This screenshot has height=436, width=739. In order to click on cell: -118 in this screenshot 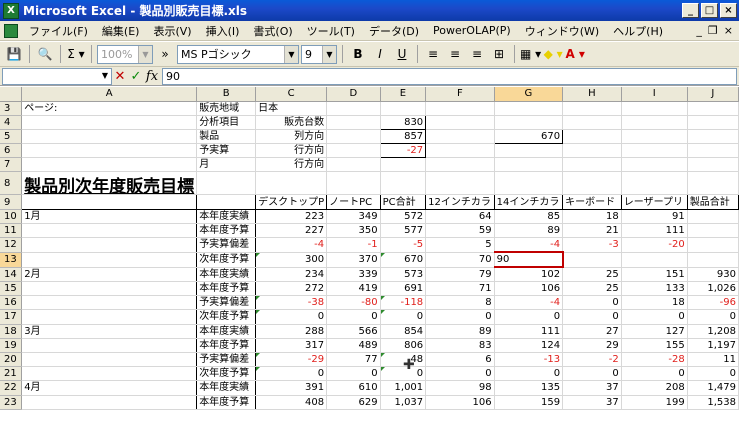, I will do `click(403, 303)`.